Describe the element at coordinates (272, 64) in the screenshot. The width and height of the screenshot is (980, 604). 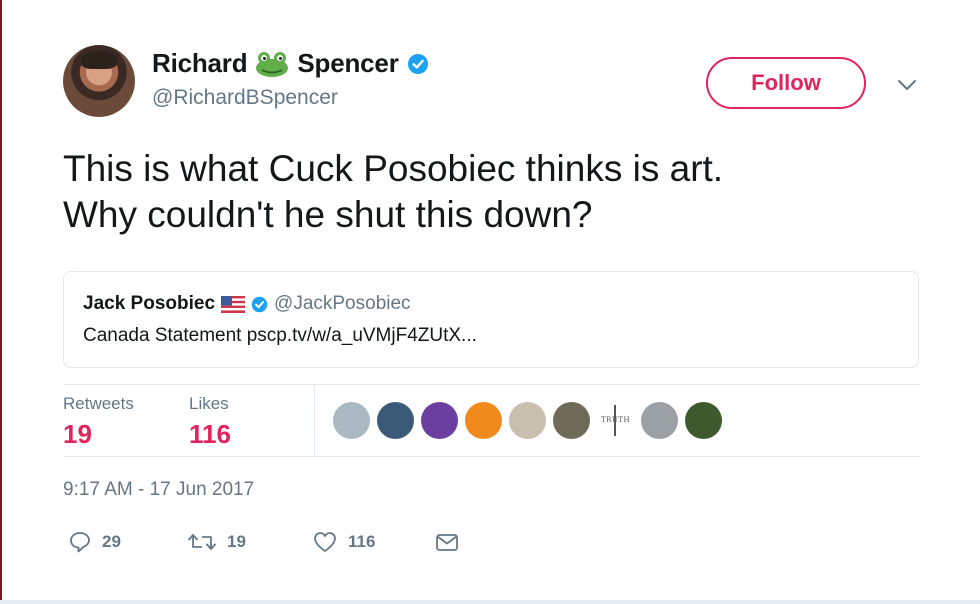
I see `frog-icon` at that location.